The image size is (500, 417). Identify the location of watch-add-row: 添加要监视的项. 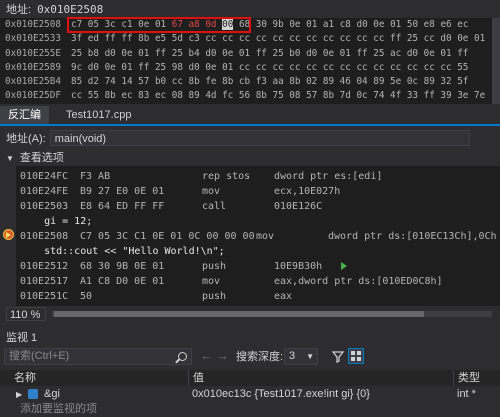
(250, 409).